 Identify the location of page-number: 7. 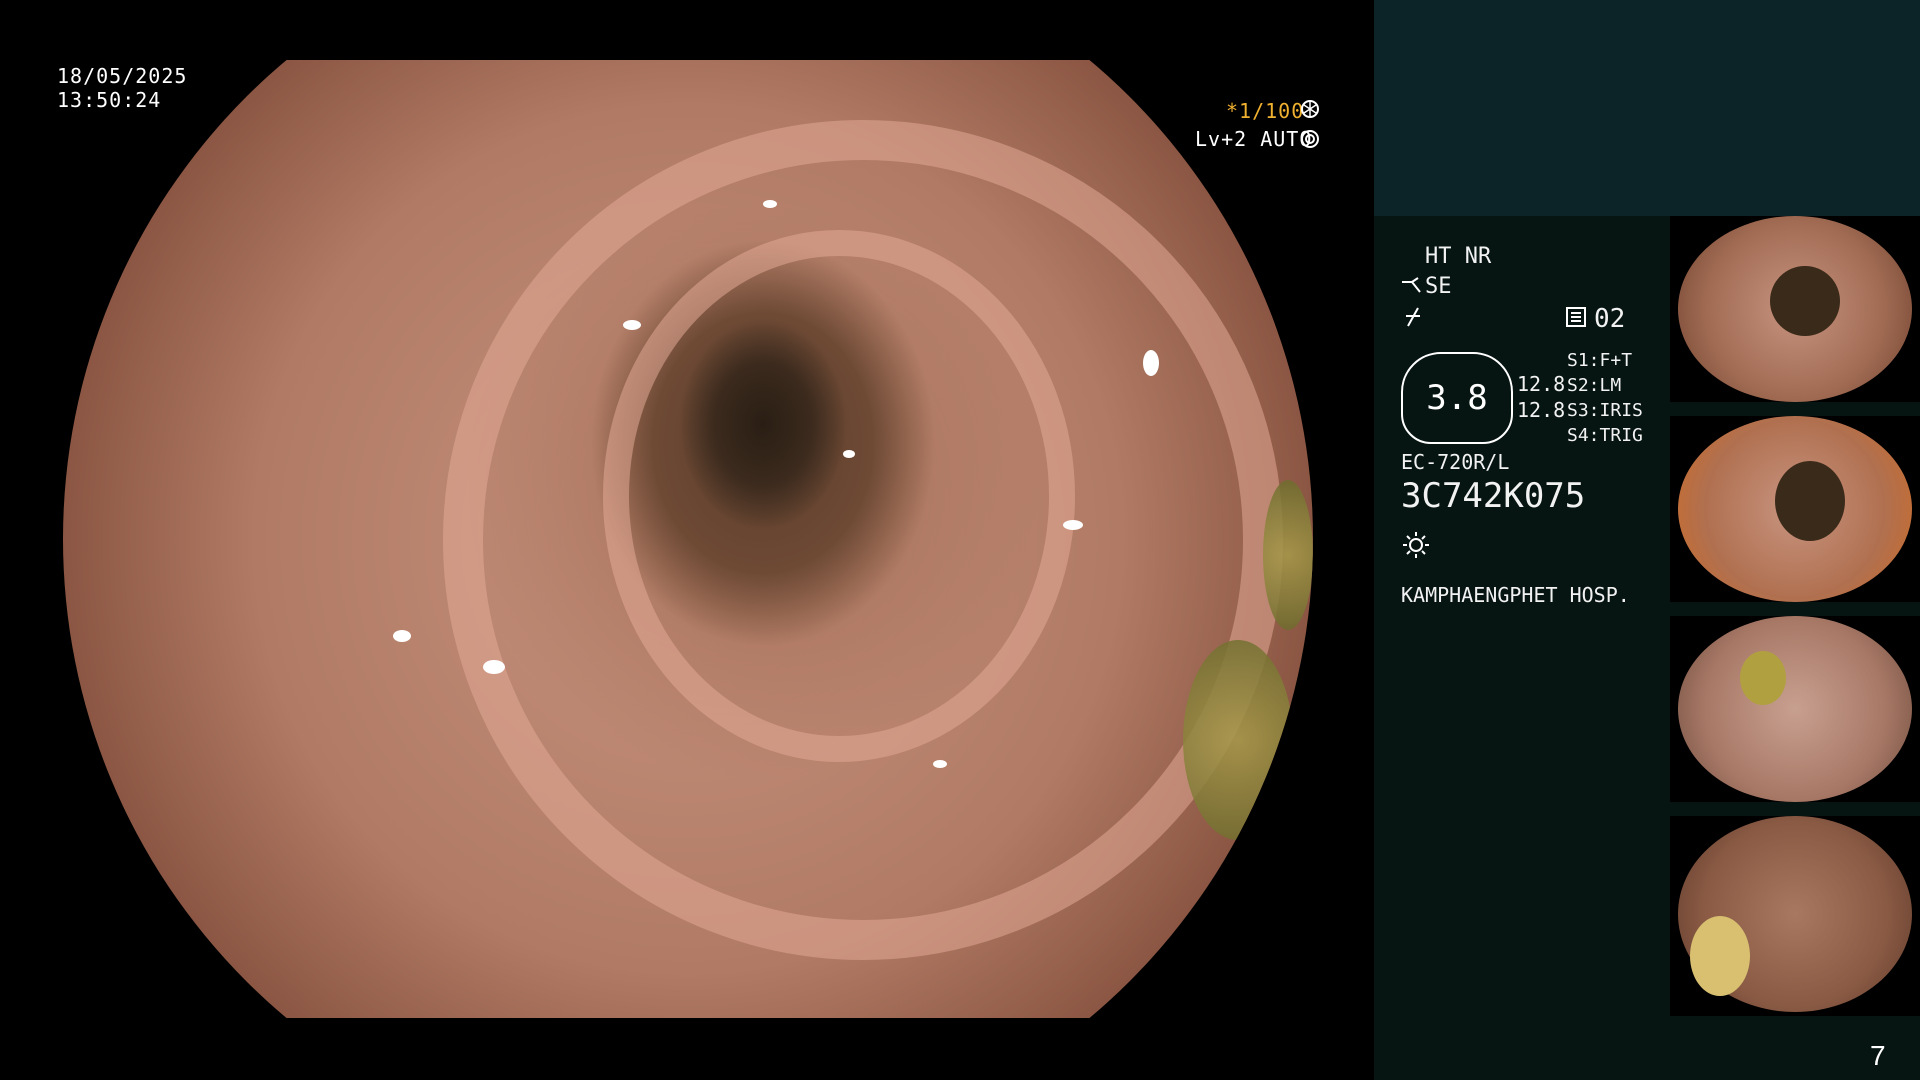
(1878, 1055).